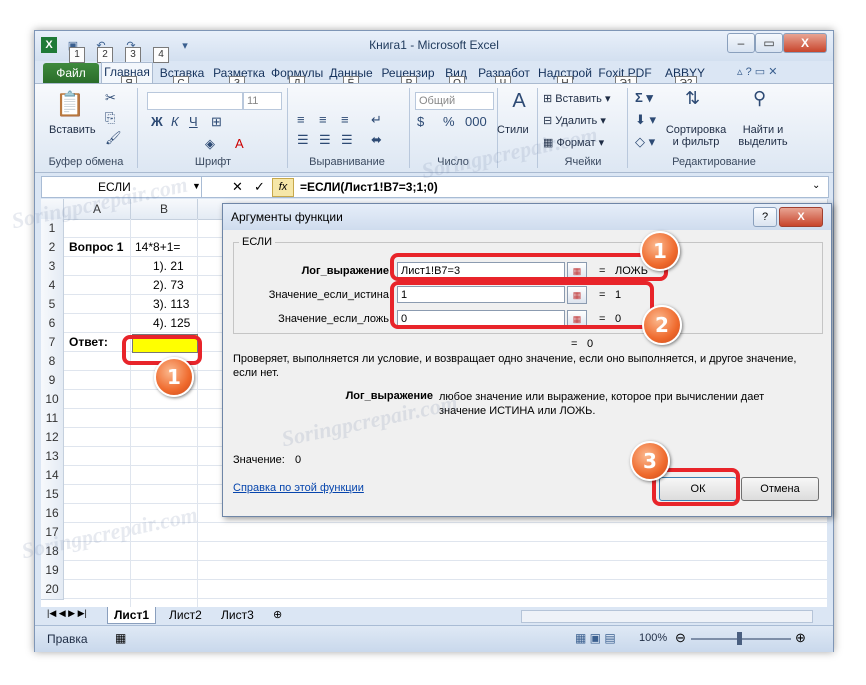 The height and width of the screenshot is (685, 866). What do you see at coordinates (527, 217) in the screenshot?
I see `dialog-title-bar: Аргументы функции ? X` at bounding box center [527, 217].